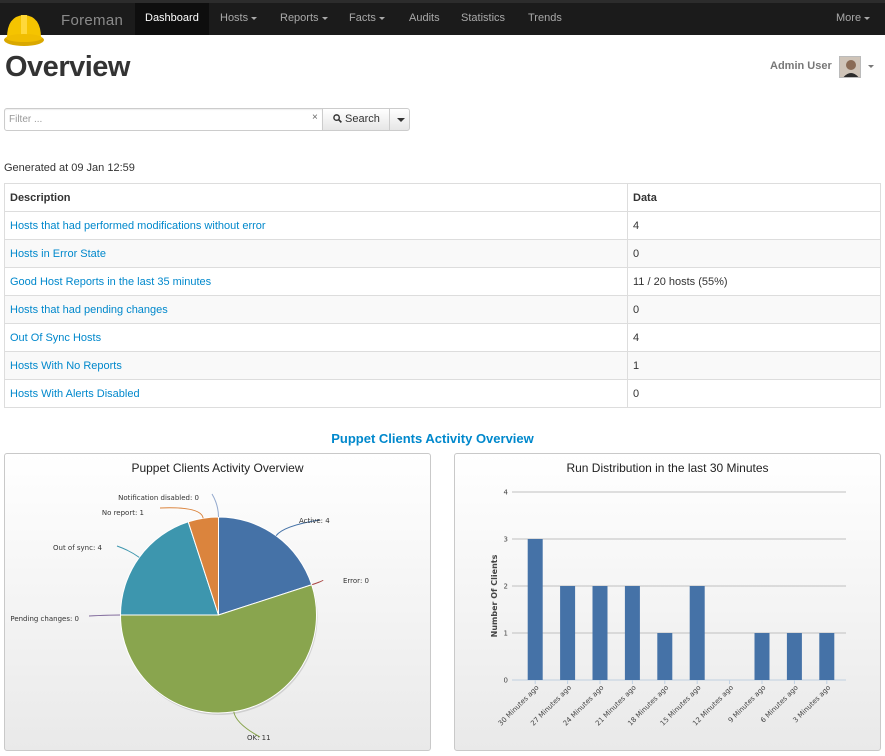 The height and width of the screenshot is (756, 885). What do you see at coordinates (506, 634) in the screenshot?
I see `y-tick-label: 1` at bounding box center [506, 634].